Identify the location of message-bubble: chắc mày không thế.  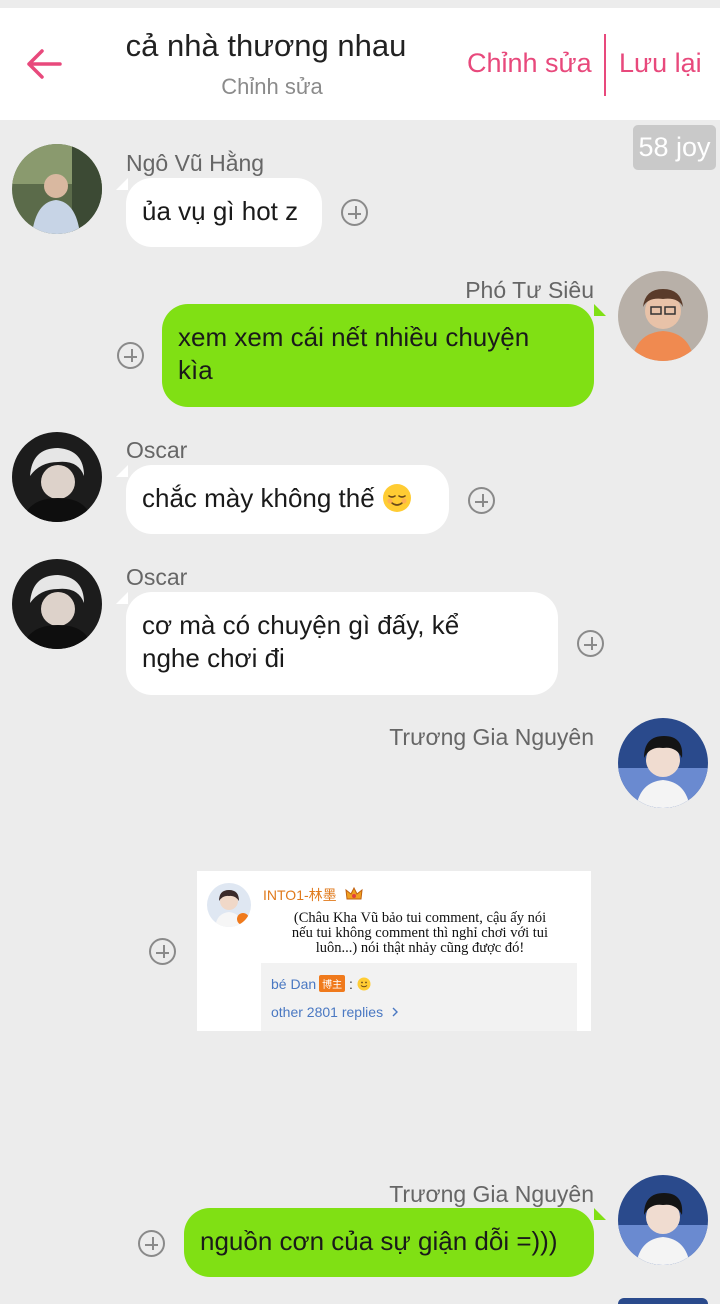
(287, 499).